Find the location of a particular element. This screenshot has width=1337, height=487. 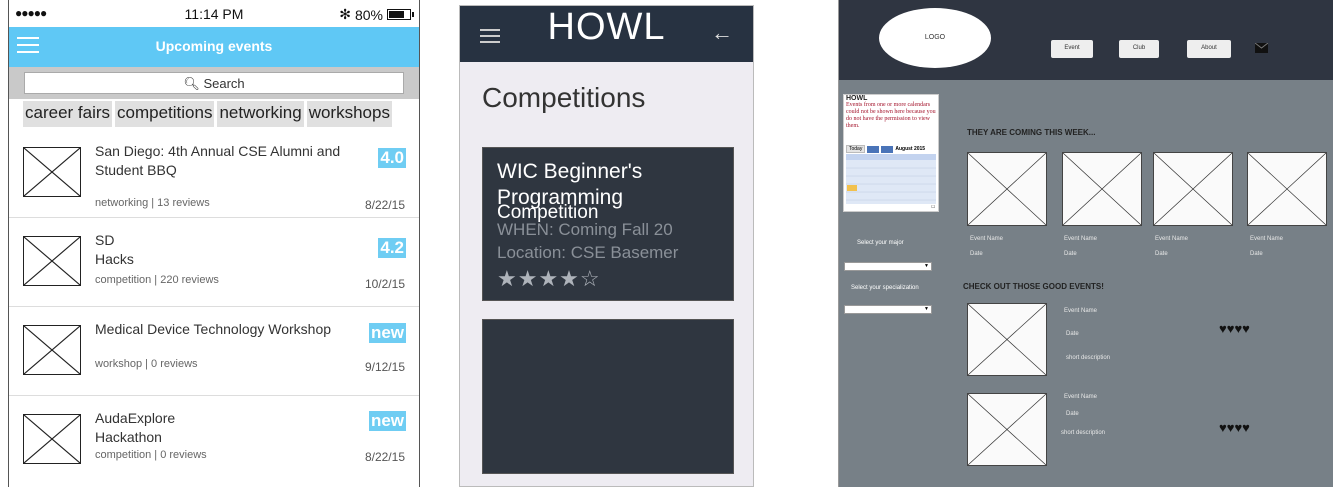

back-arrow-icon: ← is located at coordinates (722, 33).